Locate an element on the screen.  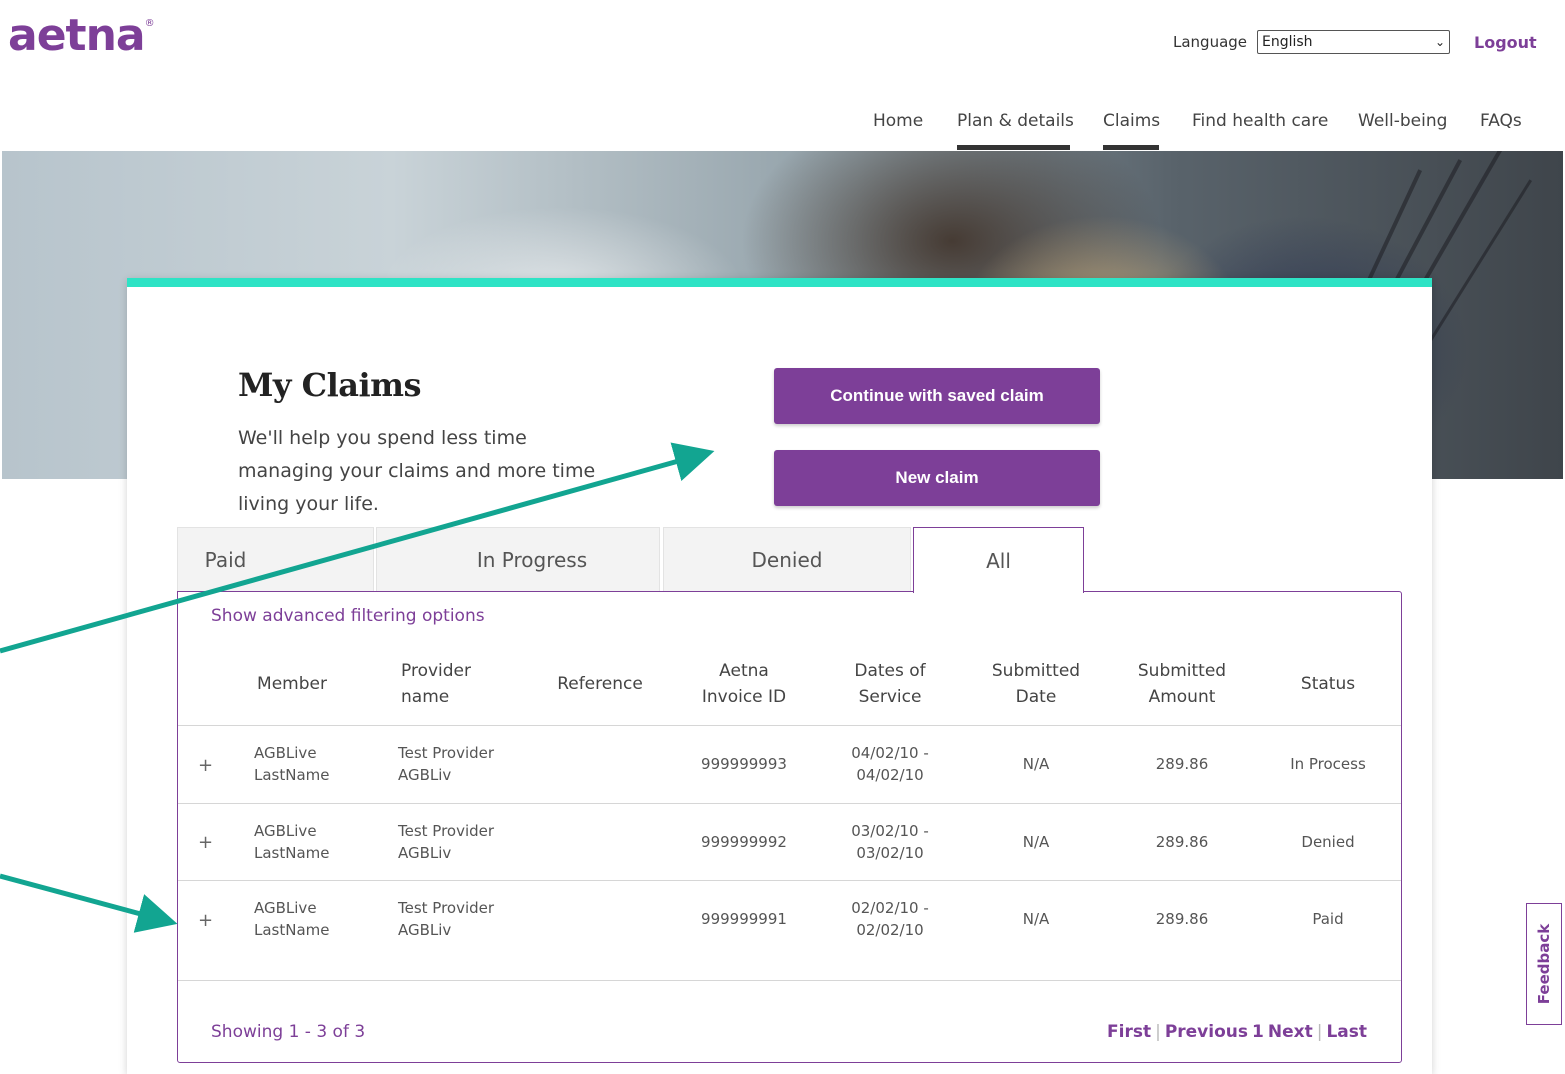
col-header-provider: Provider name is located at coordinates (446, 684).